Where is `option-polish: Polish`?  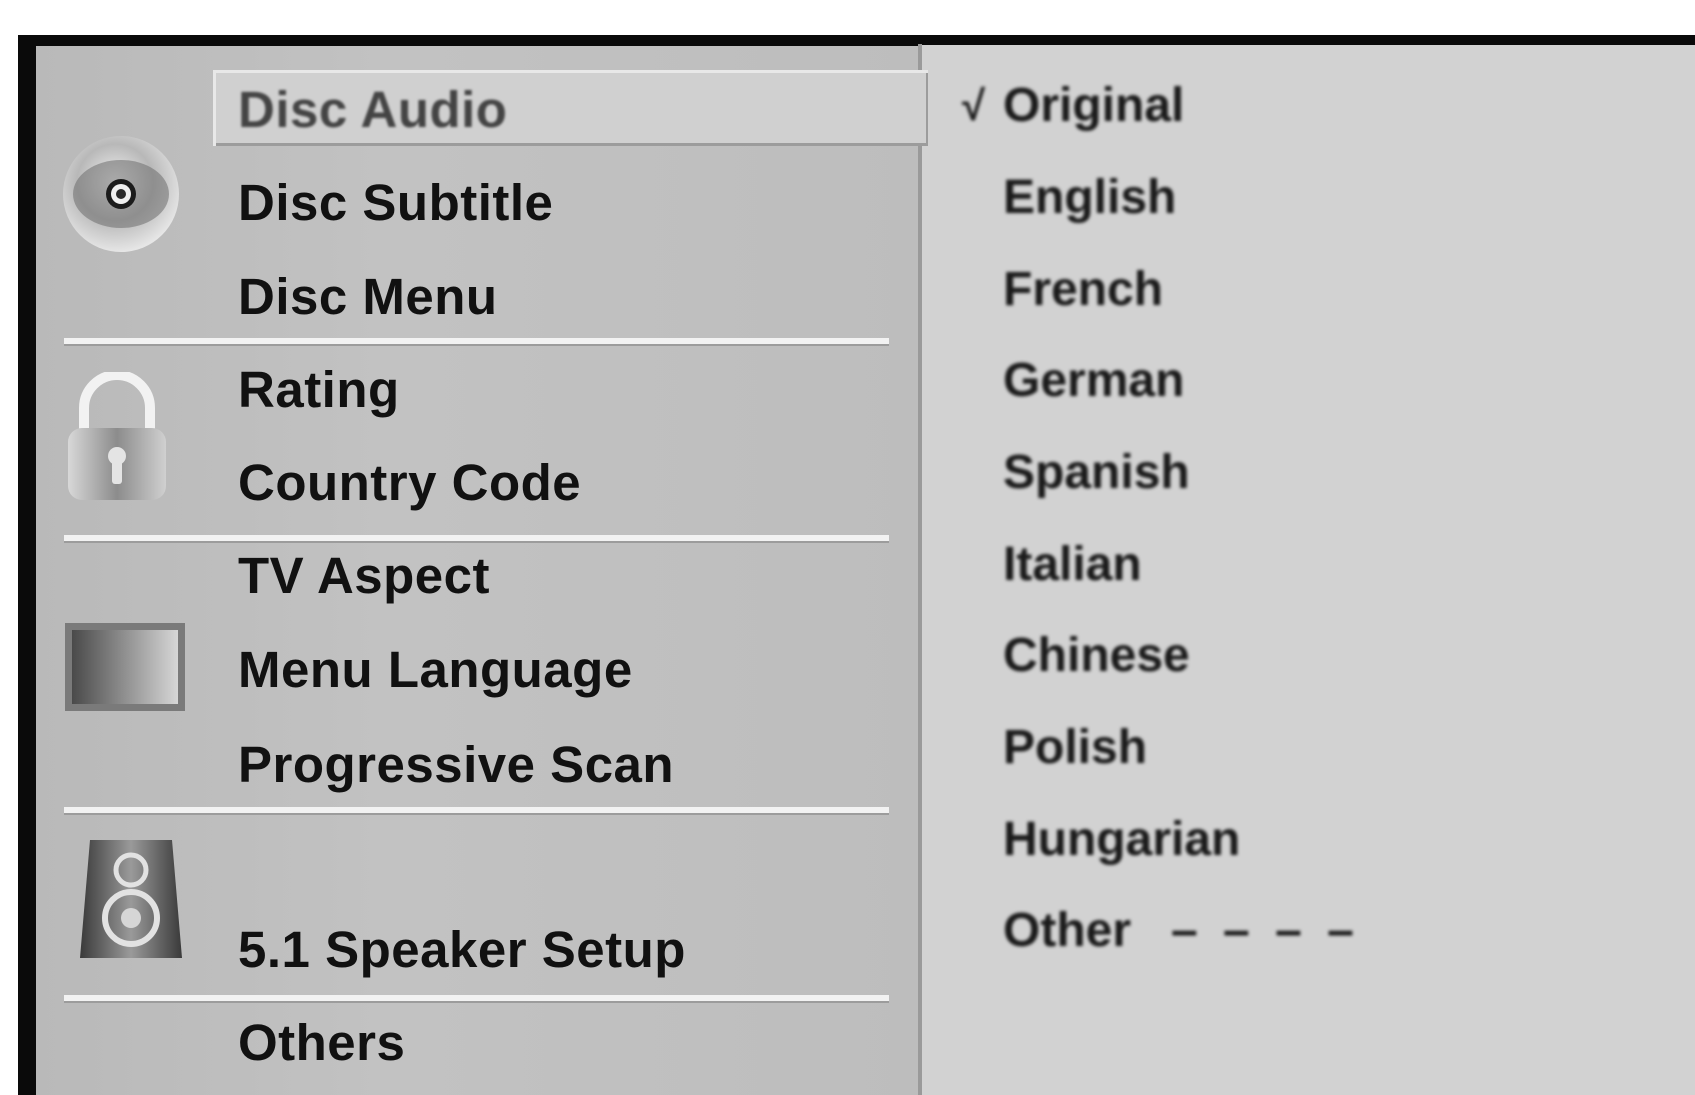
option-polish: Polish is located at coordinates (1075, 747).